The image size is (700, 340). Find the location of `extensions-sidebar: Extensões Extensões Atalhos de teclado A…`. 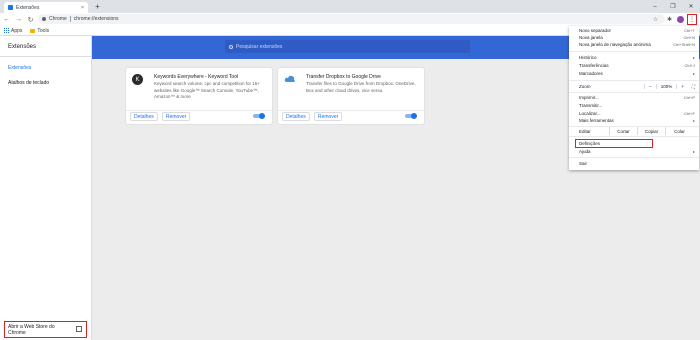

extensions-sidebar: Extensões Extensões Atalhos de teclado A… is located at coordinates (46, 188).